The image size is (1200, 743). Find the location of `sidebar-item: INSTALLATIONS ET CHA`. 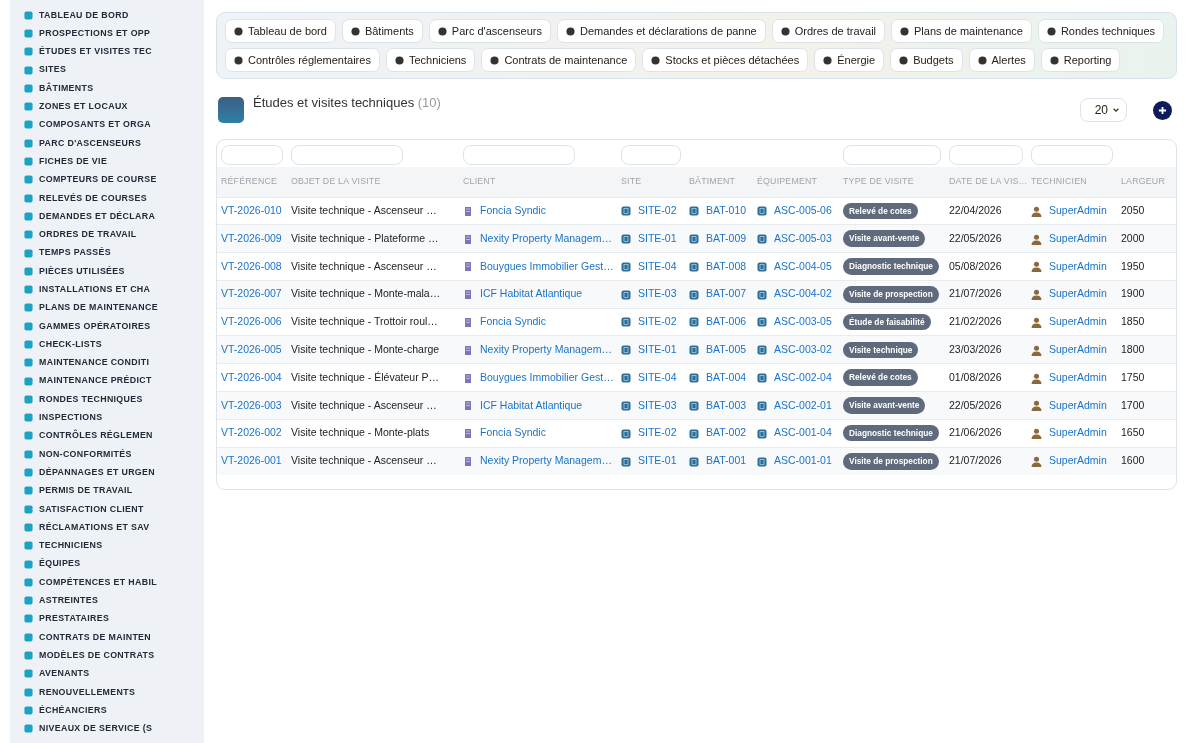

sidebar-item: INSTALLATIONS ET CHA is located at coordinates (107, 289).